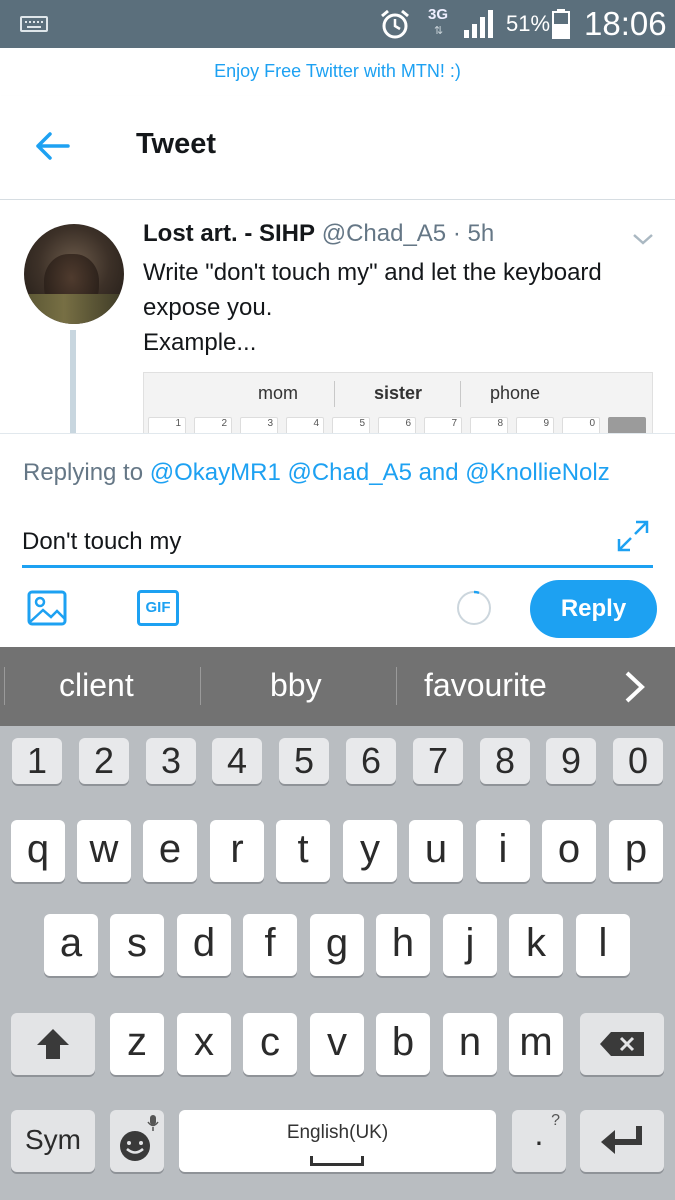 The image size is (675, 1200). I want to click on key-d: d, so click(204, 945).